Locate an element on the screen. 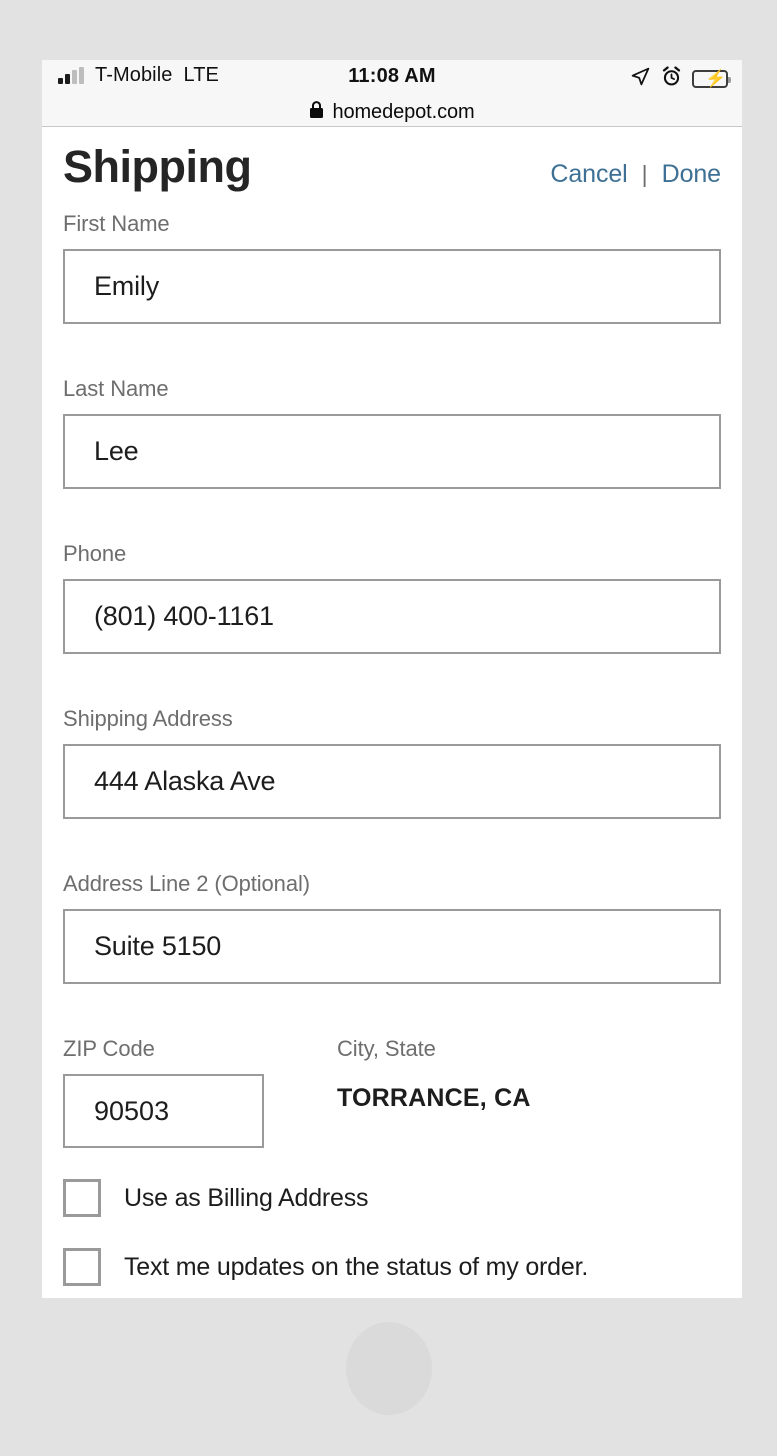  url-text: homedepot.com is located at coordinates (403, 112).